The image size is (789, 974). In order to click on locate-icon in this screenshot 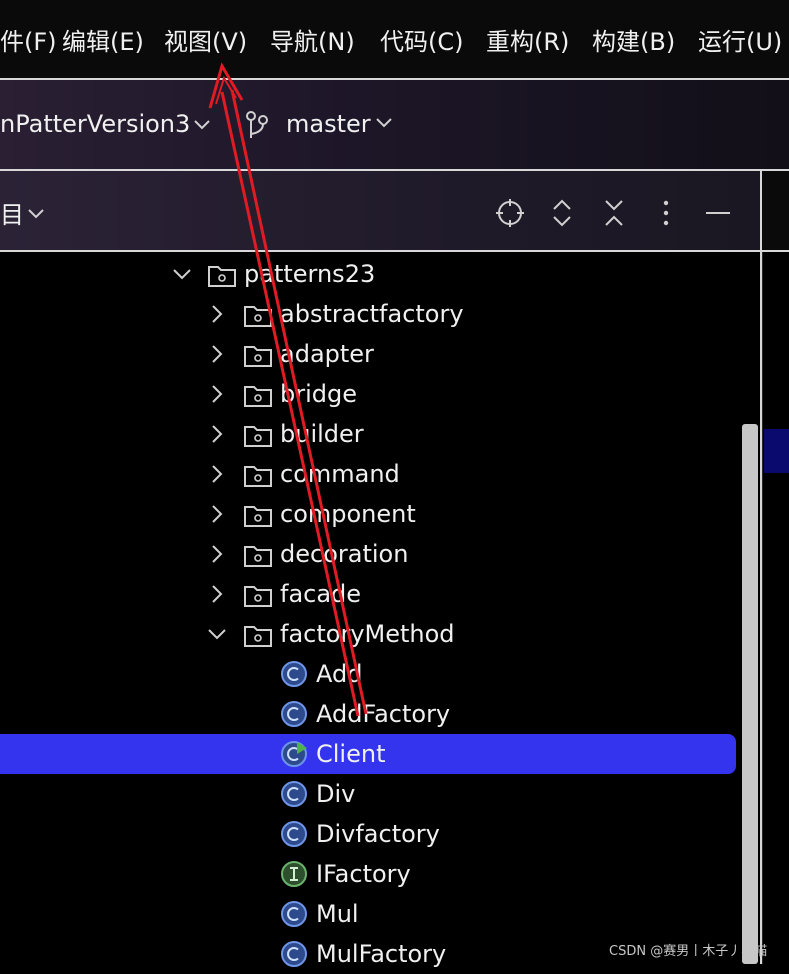, I will do `click(510, 213)`.